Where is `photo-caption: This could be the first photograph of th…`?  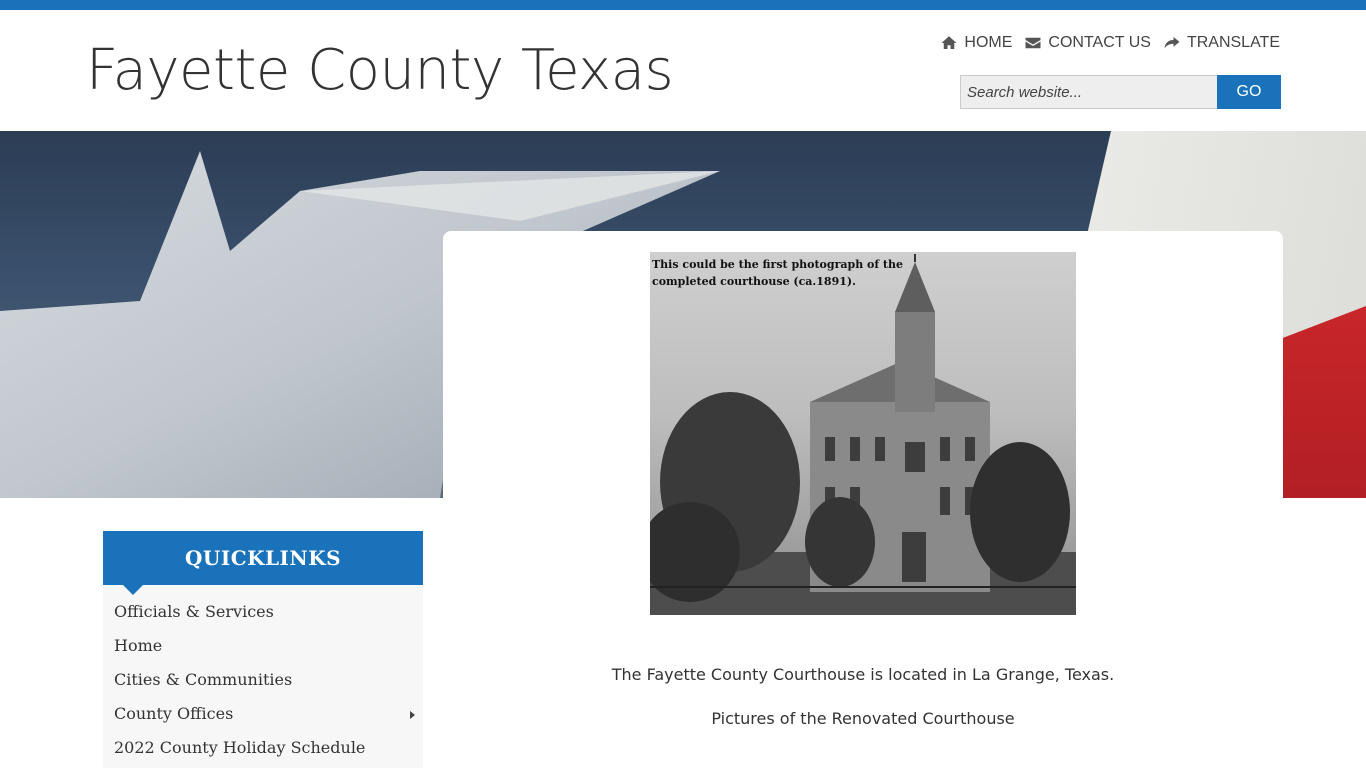 photo-caption: This could be the first photograph of th… is located at coordinates (777, 273).